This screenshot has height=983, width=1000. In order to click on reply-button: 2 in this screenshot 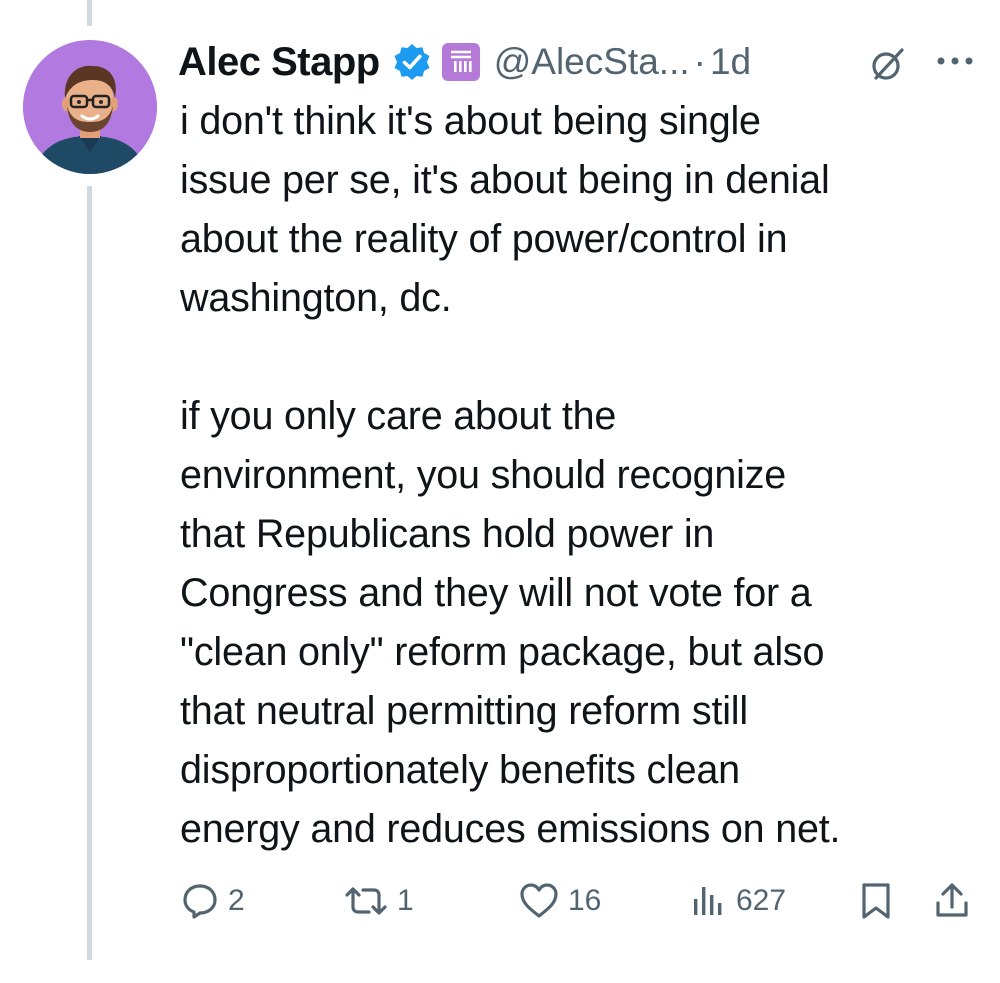, I will do `click(212, 901)`.